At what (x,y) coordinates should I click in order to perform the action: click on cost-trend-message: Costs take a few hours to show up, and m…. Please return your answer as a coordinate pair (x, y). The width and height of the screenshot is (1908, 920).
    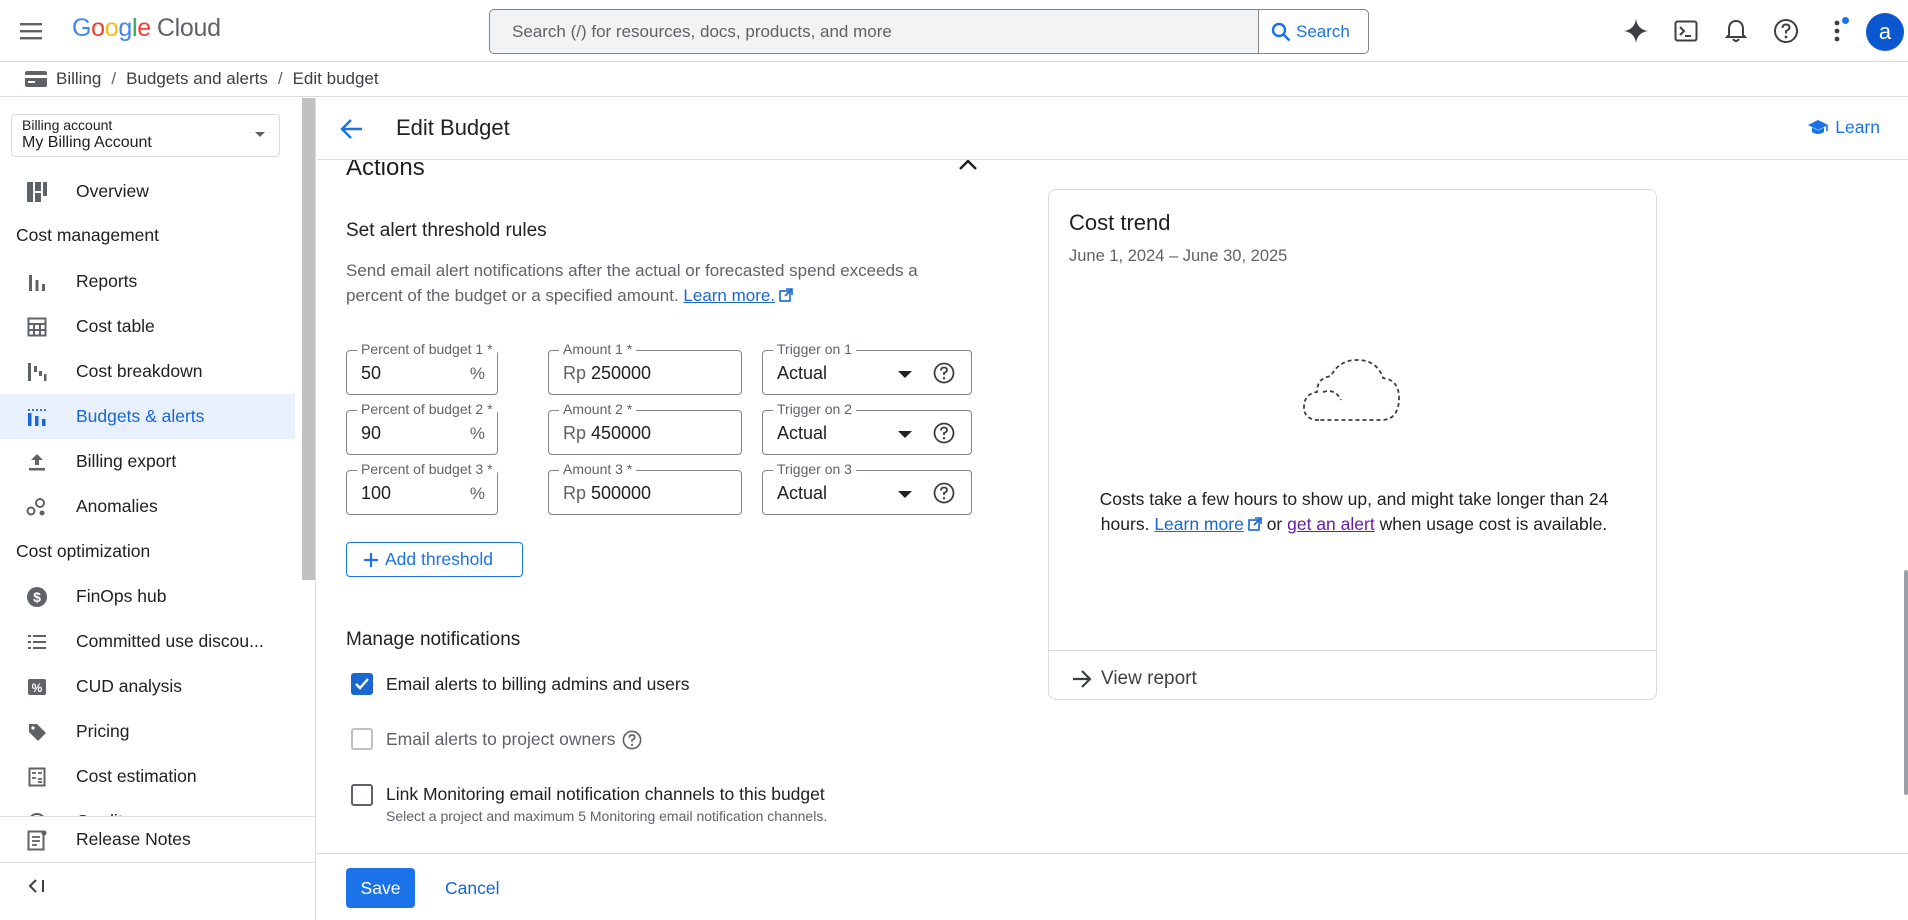
    Looking at the image, I should click on (1354, 512).